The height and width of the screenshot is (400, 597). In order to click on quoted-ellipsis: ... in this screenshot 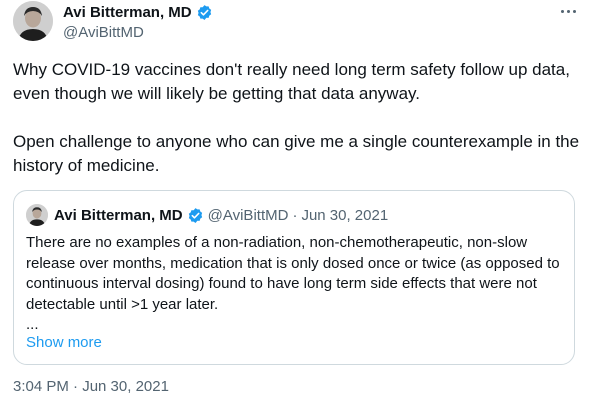, I will do `click(32, 324)`.